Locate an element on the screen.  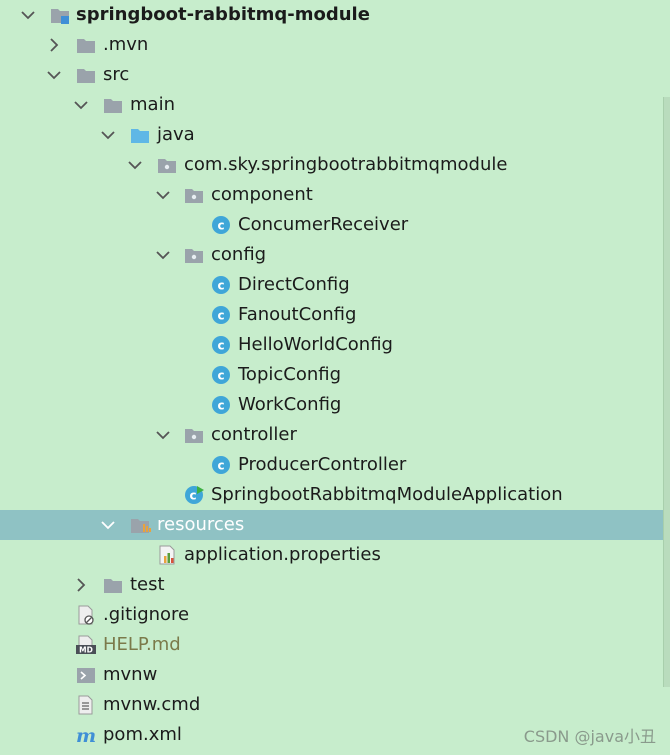
tree-row-main: main is located at coordinates (335, 105).